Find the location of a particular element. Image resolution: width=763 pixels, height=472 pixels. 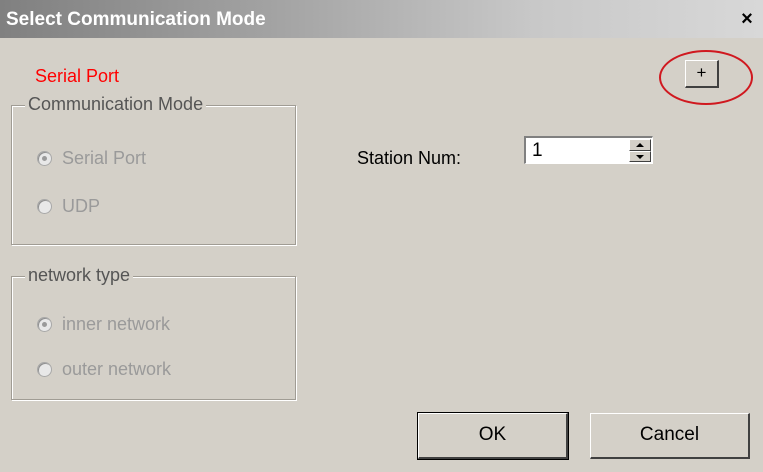

title-bar: Select Communication Mode × is located at coordinates (381, 19).